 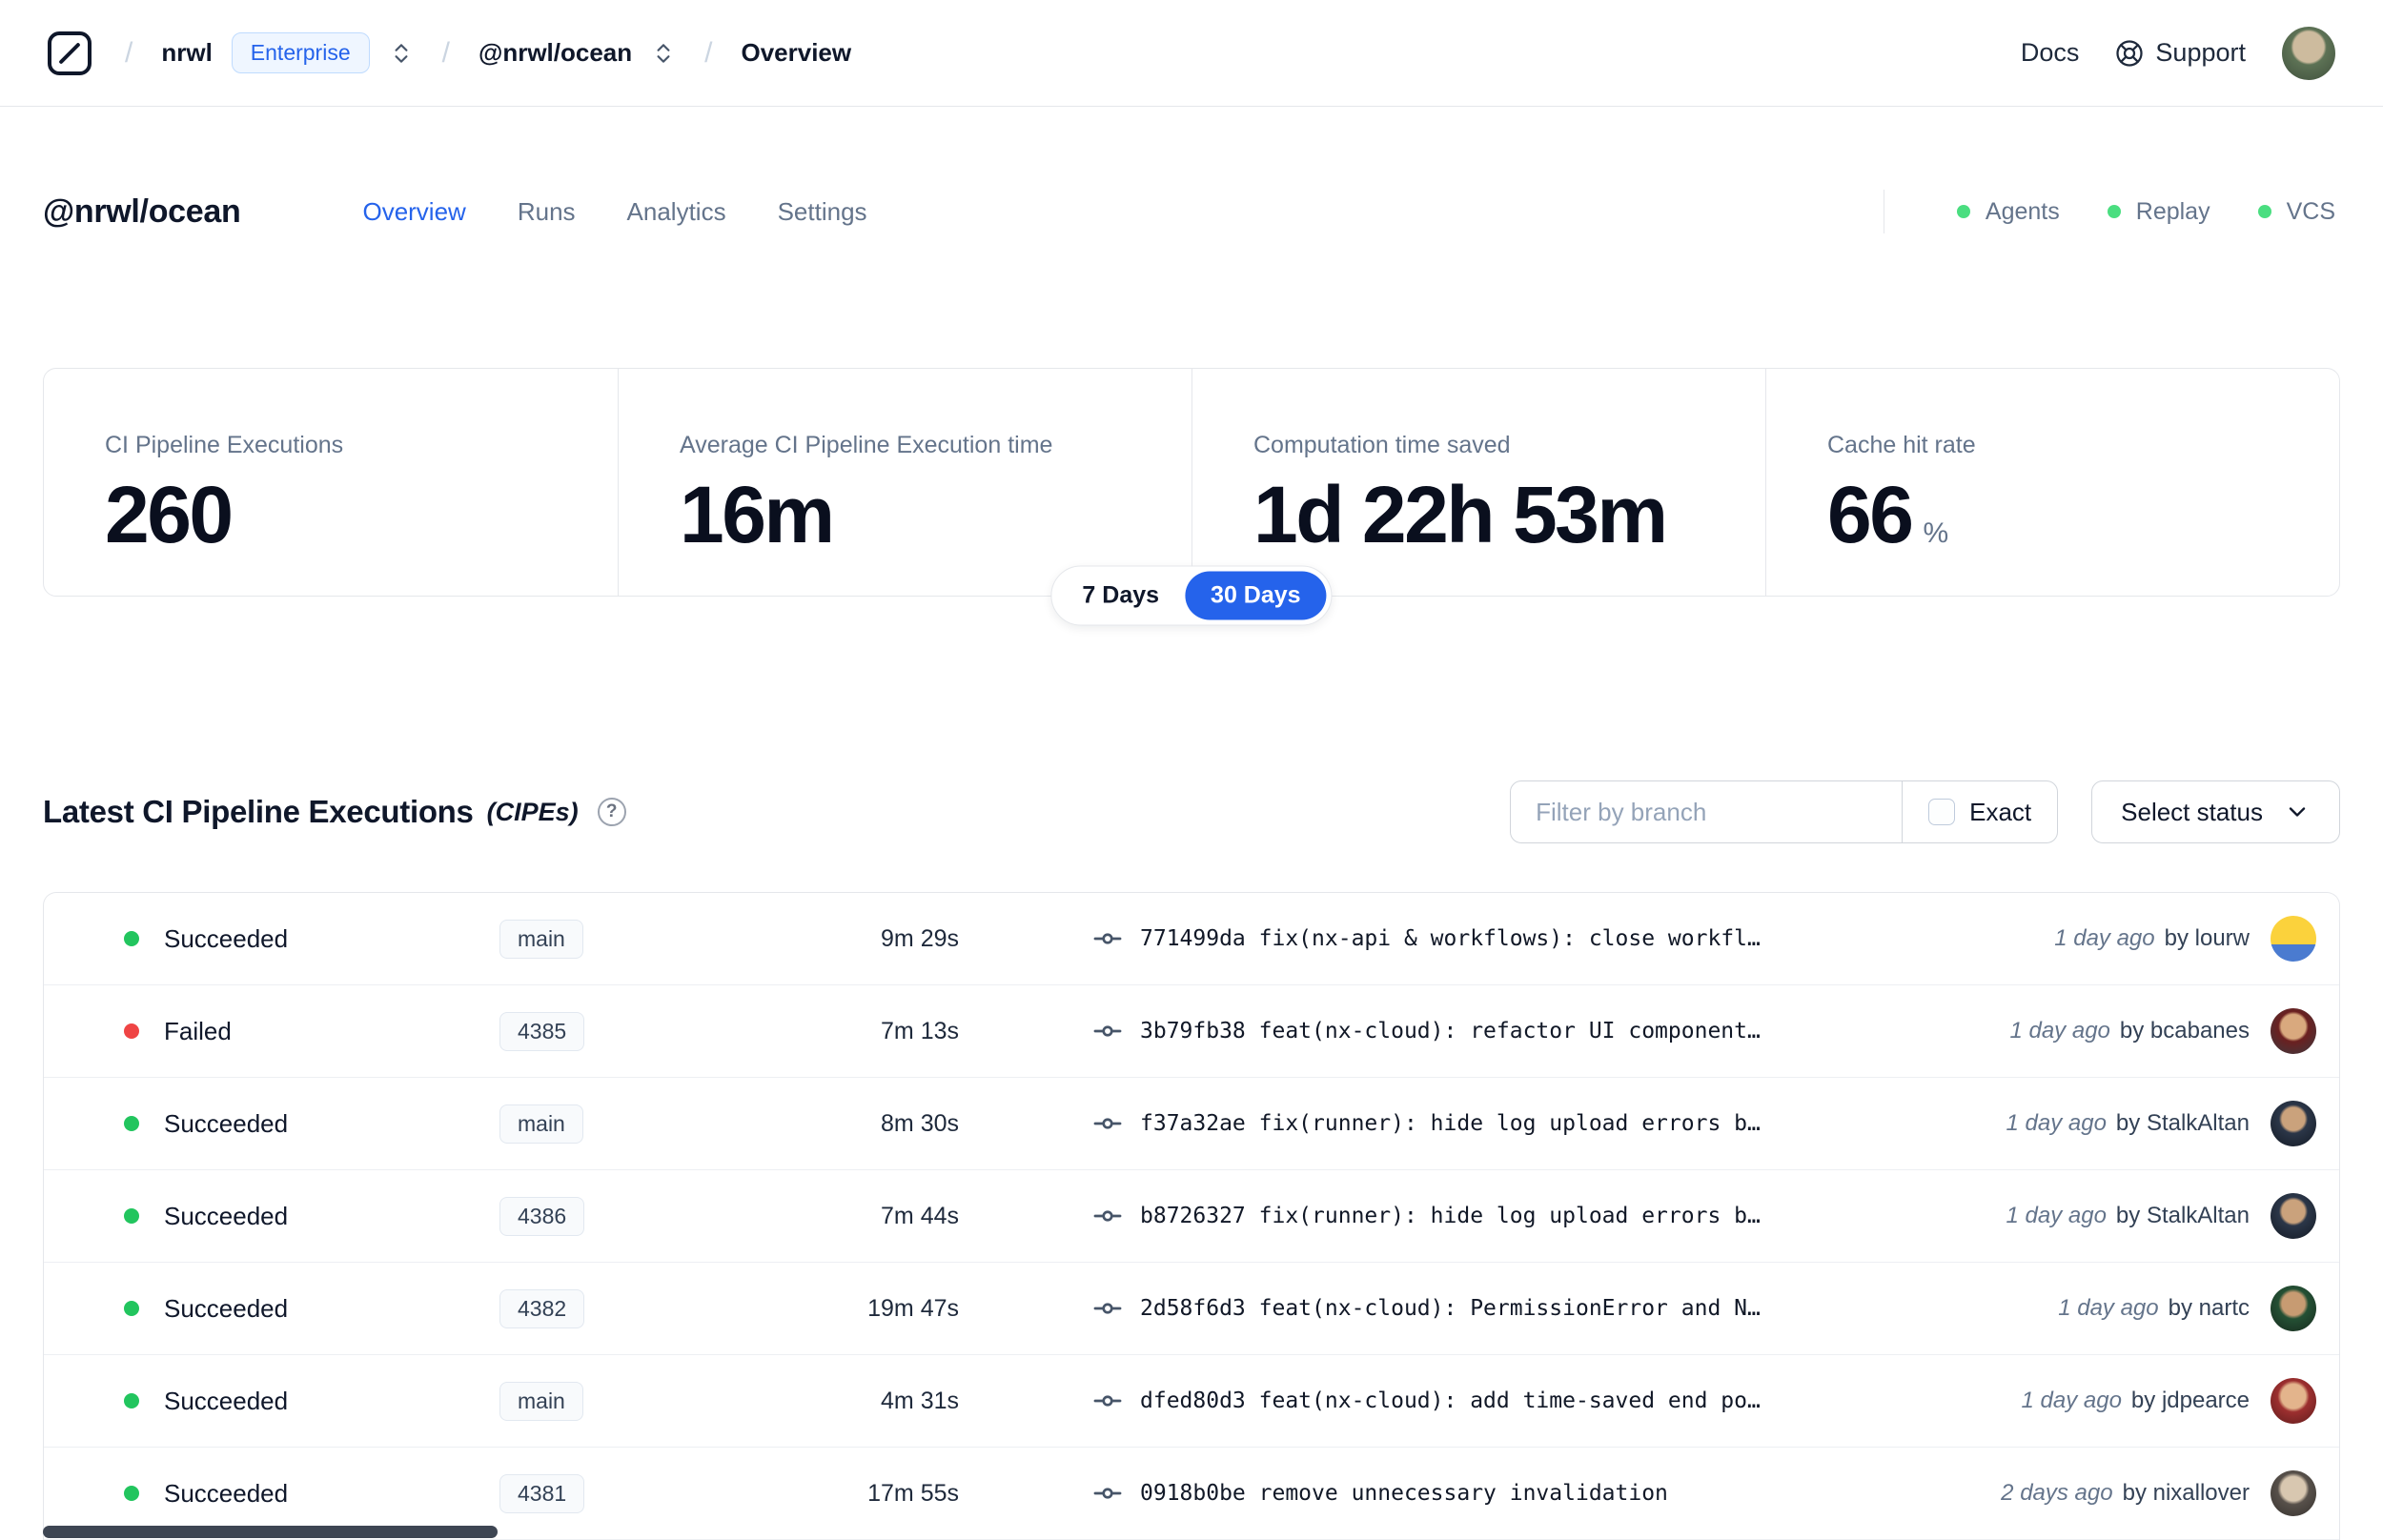 I want to click on range-7-days: 7 Days, so click(x=1121, y=596).